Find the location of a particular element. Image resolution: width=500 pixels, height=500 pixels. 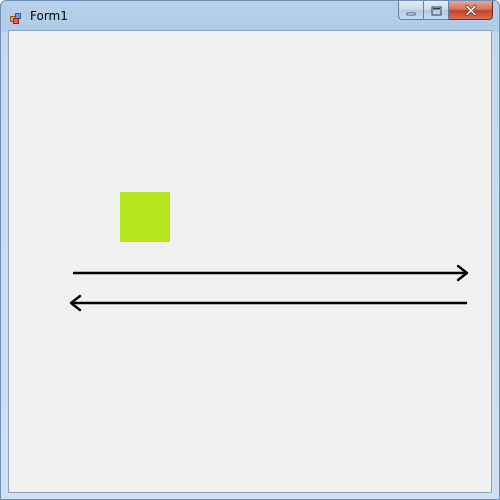

minimize-button is located at coordinates (411, 10).